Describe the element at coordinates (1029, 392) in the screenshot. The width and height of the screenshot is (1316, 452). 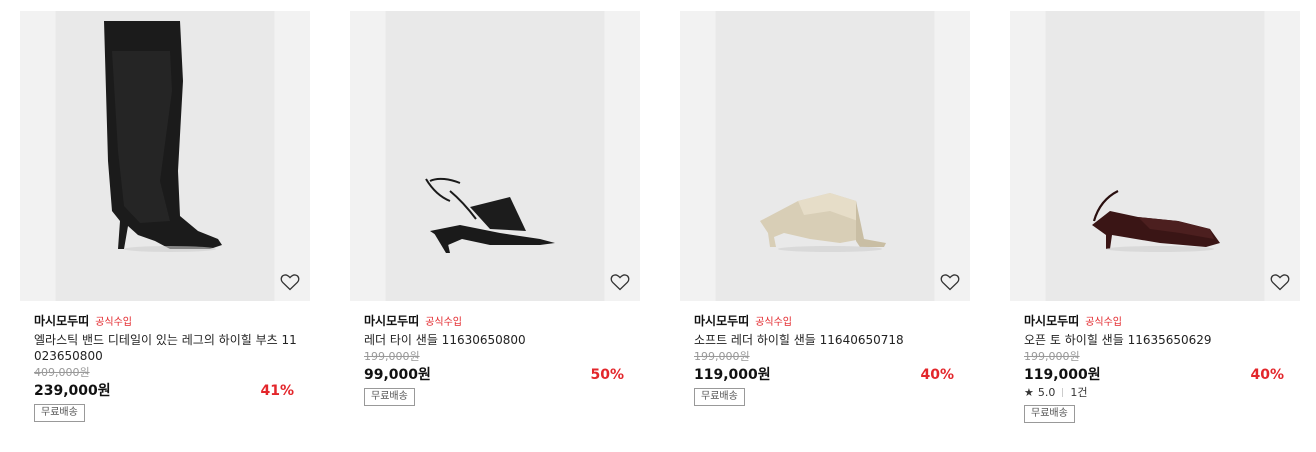
I see `star-icon: ★` at that location.